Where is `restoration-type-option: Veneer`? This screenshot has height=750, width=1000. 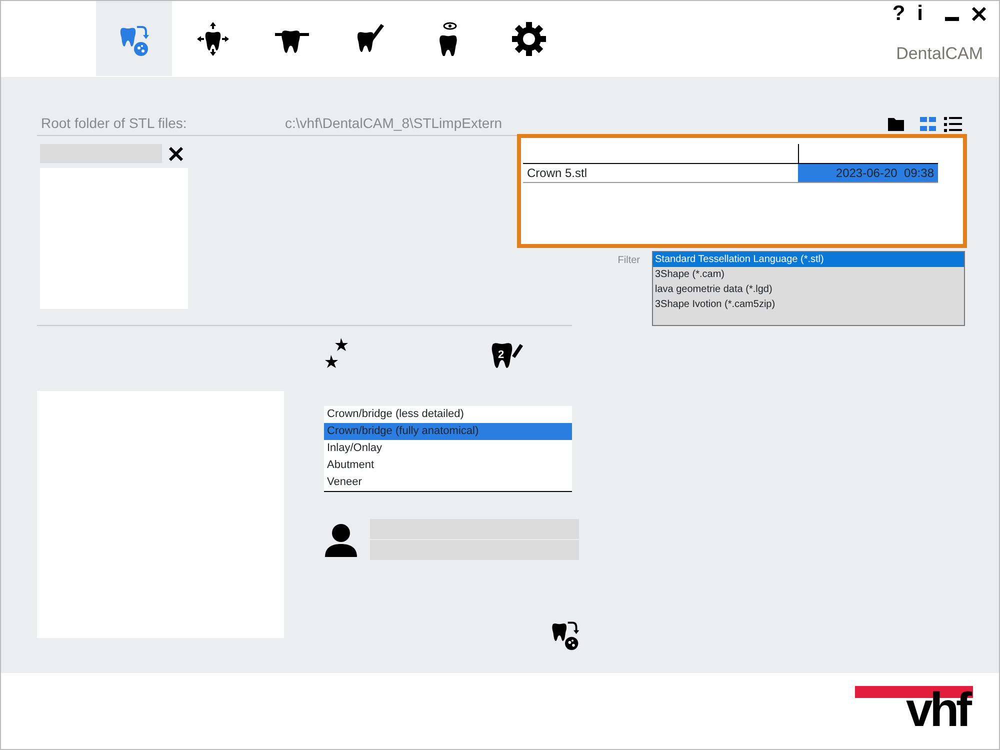
restoration-type-option: Veneer is located at coordinates (448, 482).